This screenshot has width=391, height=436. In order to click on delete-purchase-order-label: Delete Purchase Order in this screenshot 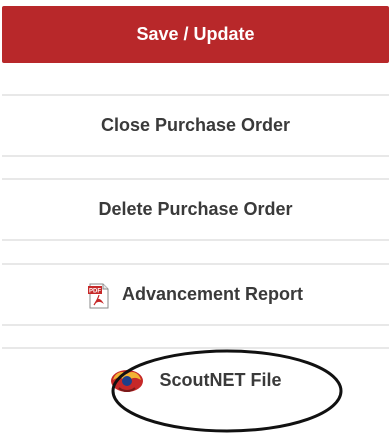, I will do `click(195, 209)`.